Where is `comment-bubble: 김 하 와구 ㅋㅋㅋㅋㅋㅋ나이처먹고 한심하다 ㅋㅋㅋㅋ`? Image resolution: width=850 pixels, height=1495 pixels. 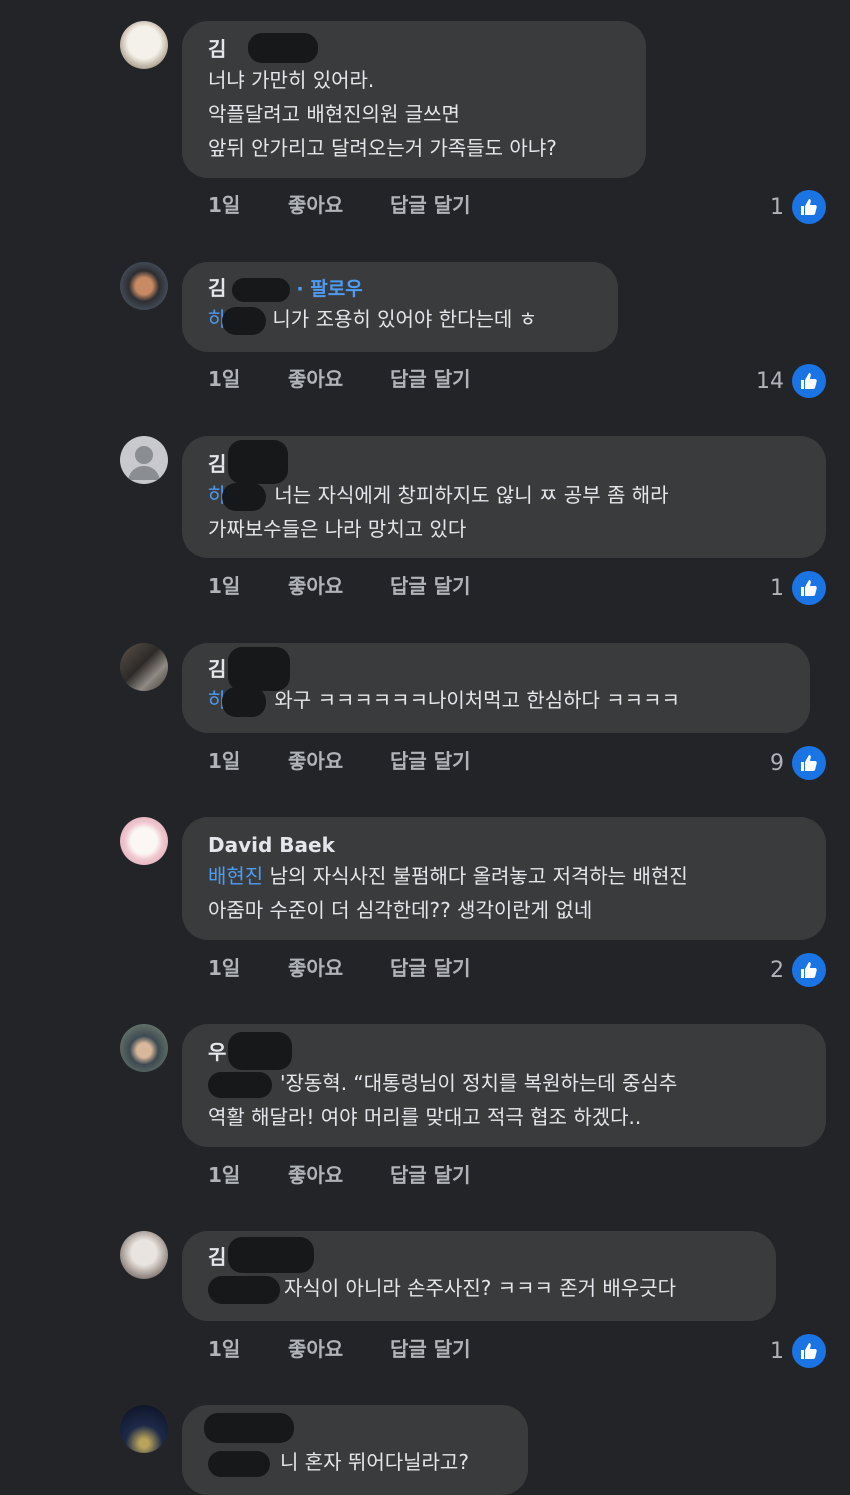
comment-bubble: 김 하 와구 ㅋㅋㅋㅋㅋㅋ나이처먹고 한심하다 ㅋㅋㅋㅋ is located at coordinates (496, 688).